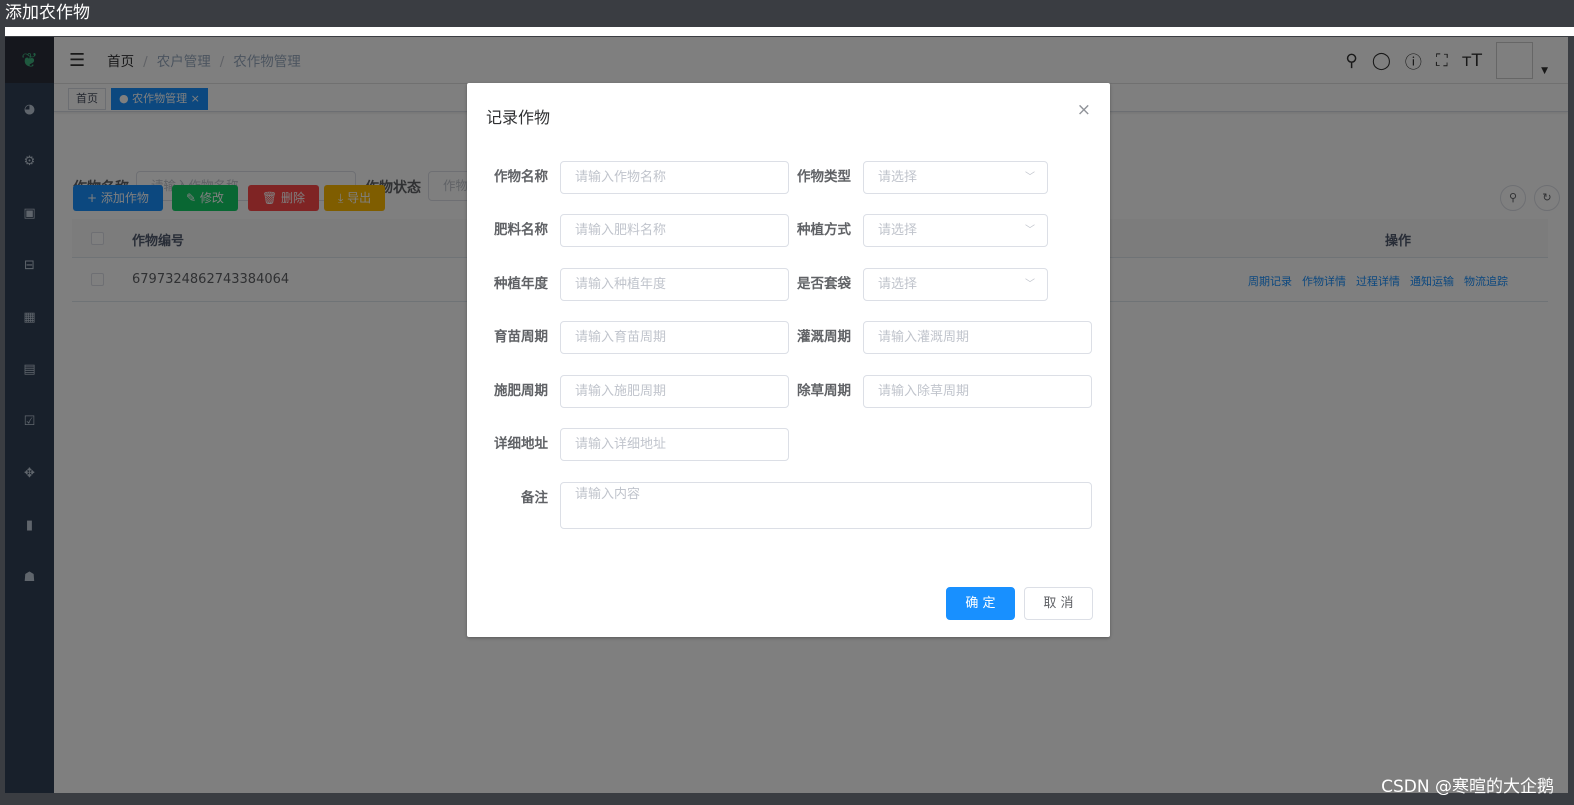 The image size is (1574, 805). What do you see at coordinates (826, 505) in the screenshot?
I see `remark-textarea: 请输入内容` at bounding box center [826, 505].